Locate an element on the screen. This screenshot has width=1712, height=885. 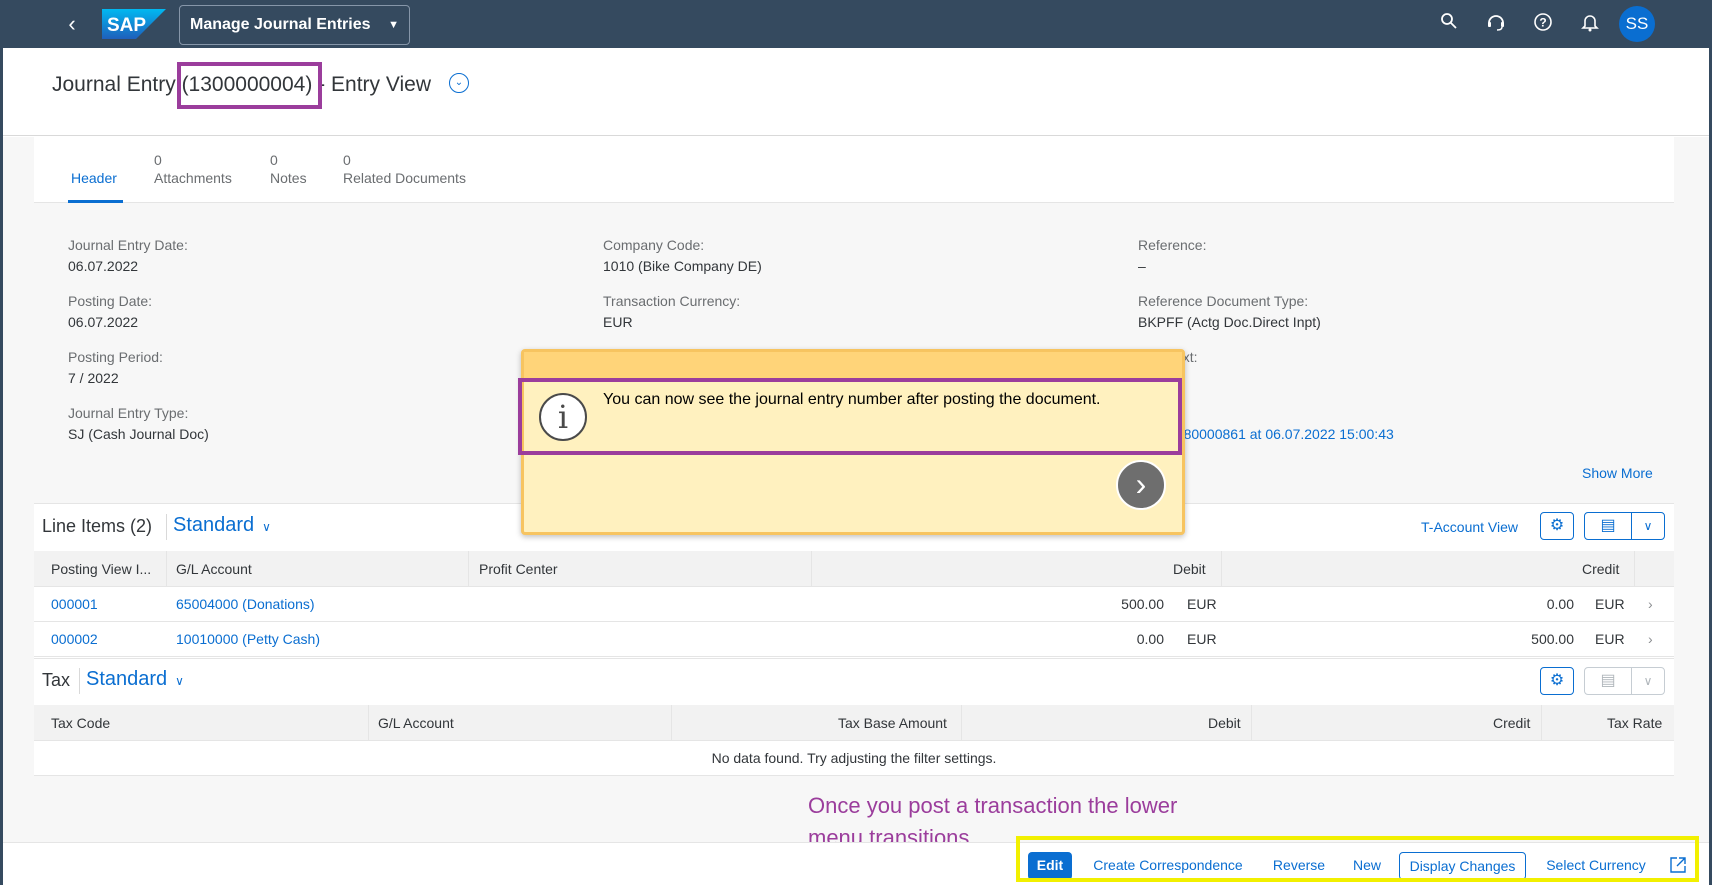
entry-number-highlight is located at coordinates (249, 85).